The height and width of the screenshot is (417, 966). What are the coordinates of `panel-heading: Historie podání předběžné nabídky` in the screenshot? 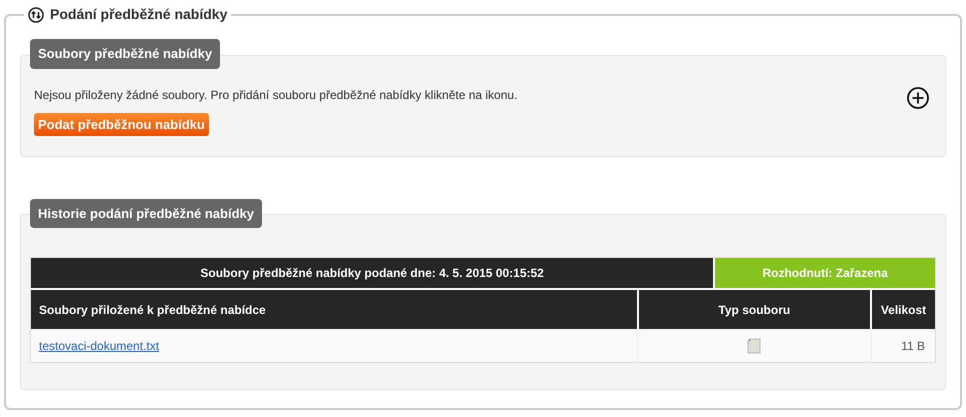 It's located at (146, 213).